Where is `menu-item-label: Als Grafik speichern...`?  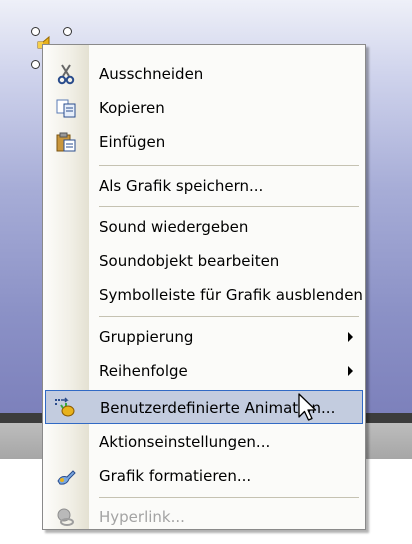
menu-item-label: Als Grafik speichern... is located at coordinates (181, 186).